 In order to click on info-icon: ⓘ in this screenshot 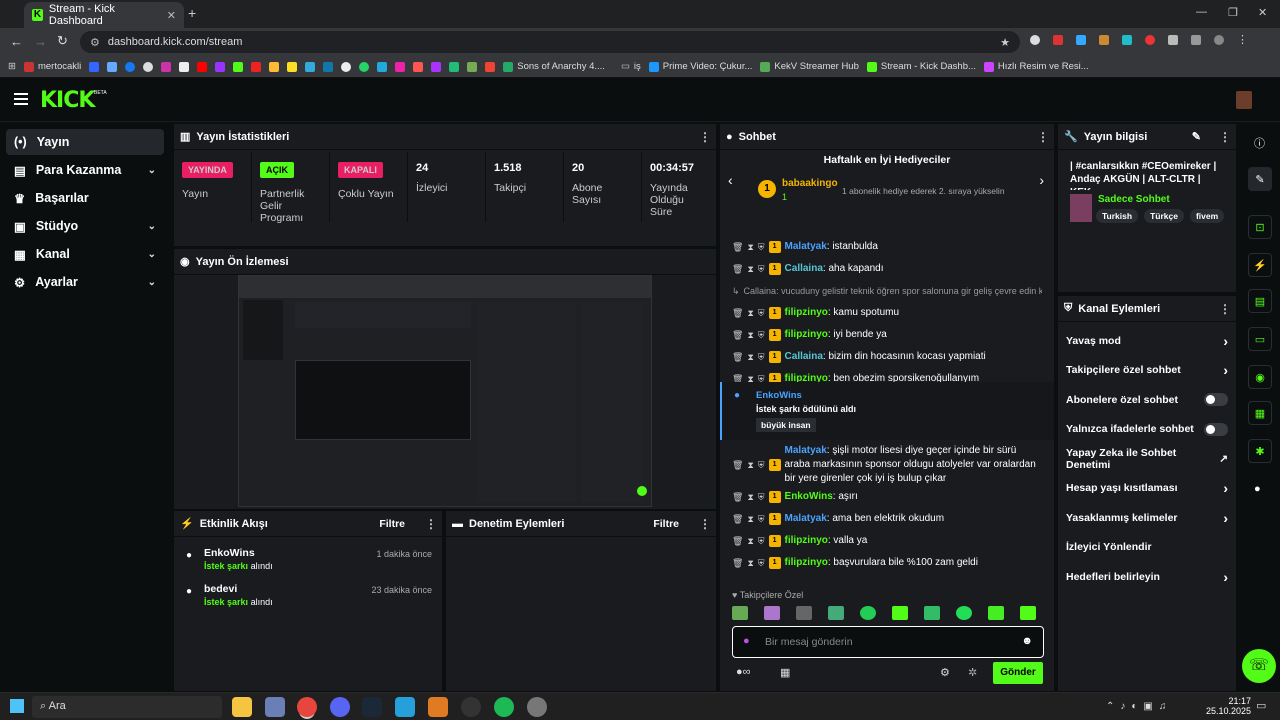, I will do `click(1259, 143)`.